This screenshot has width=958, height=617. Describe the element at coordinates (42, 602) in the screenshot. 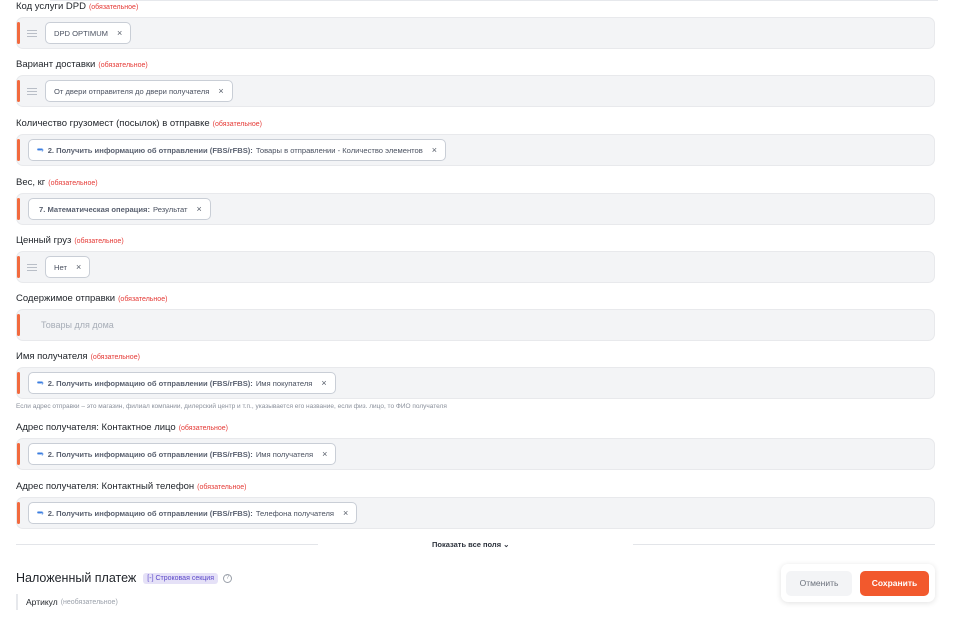

I see `subsection-label: Артикул` at that location.